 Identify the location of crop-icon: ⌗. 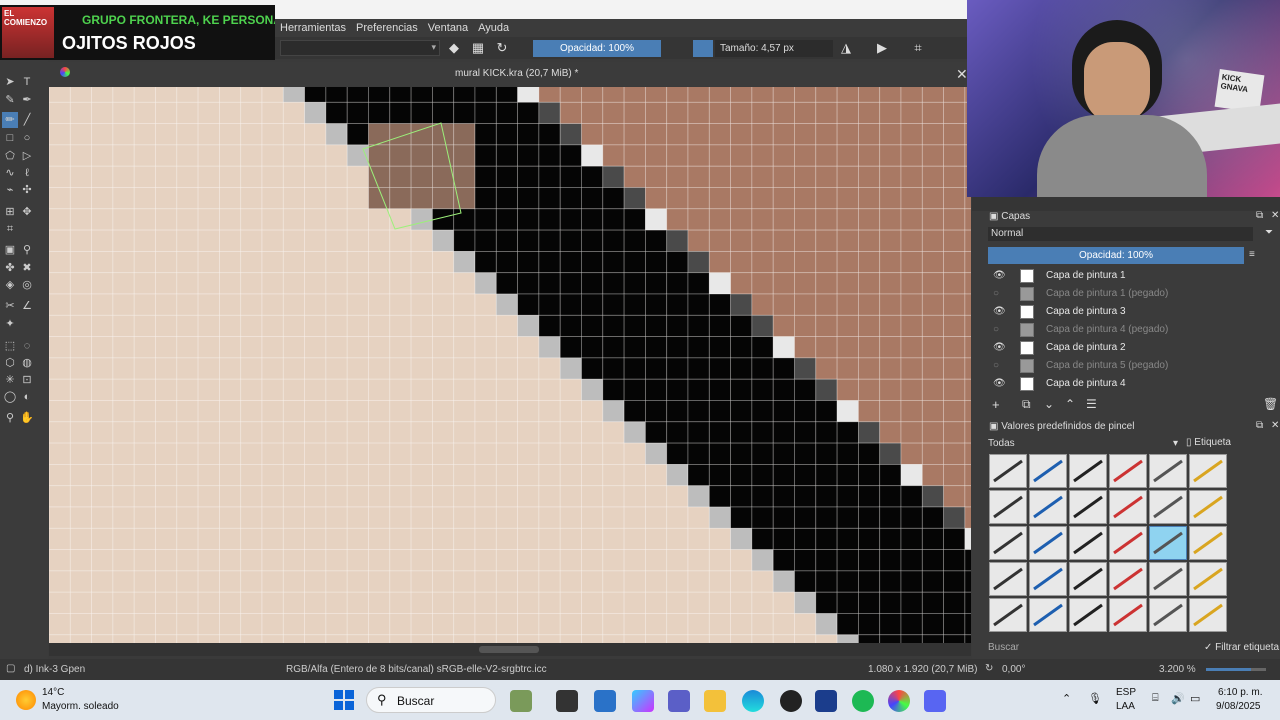
(918, 48).